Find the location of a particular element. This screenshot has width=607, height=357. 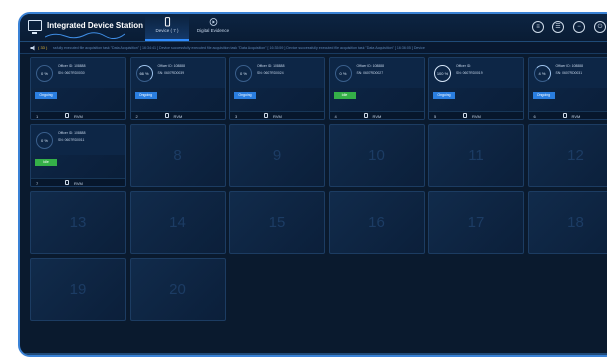

slot-number: 16 is located at coordinates (377, 222).